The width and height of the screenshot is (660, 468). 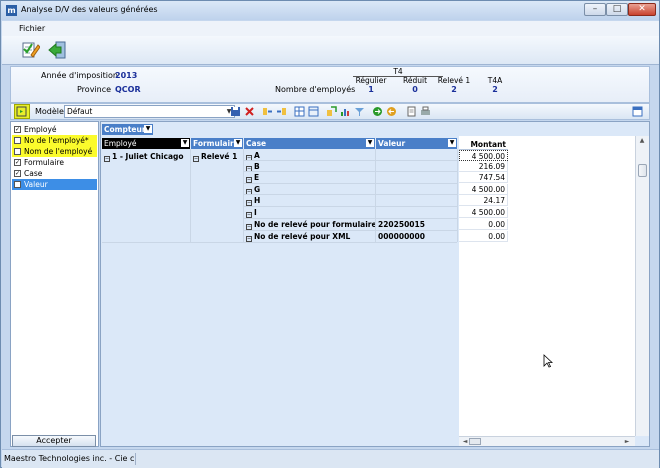 I want to click on close-button: ✕, so click(x=642, y=9).